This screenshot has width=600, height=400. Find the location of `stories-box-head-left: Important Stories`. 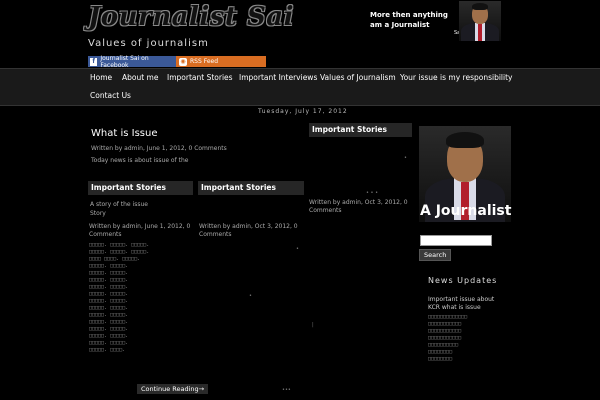

stories-box-head-left: Important Stories is located at coordinates (140, 188).